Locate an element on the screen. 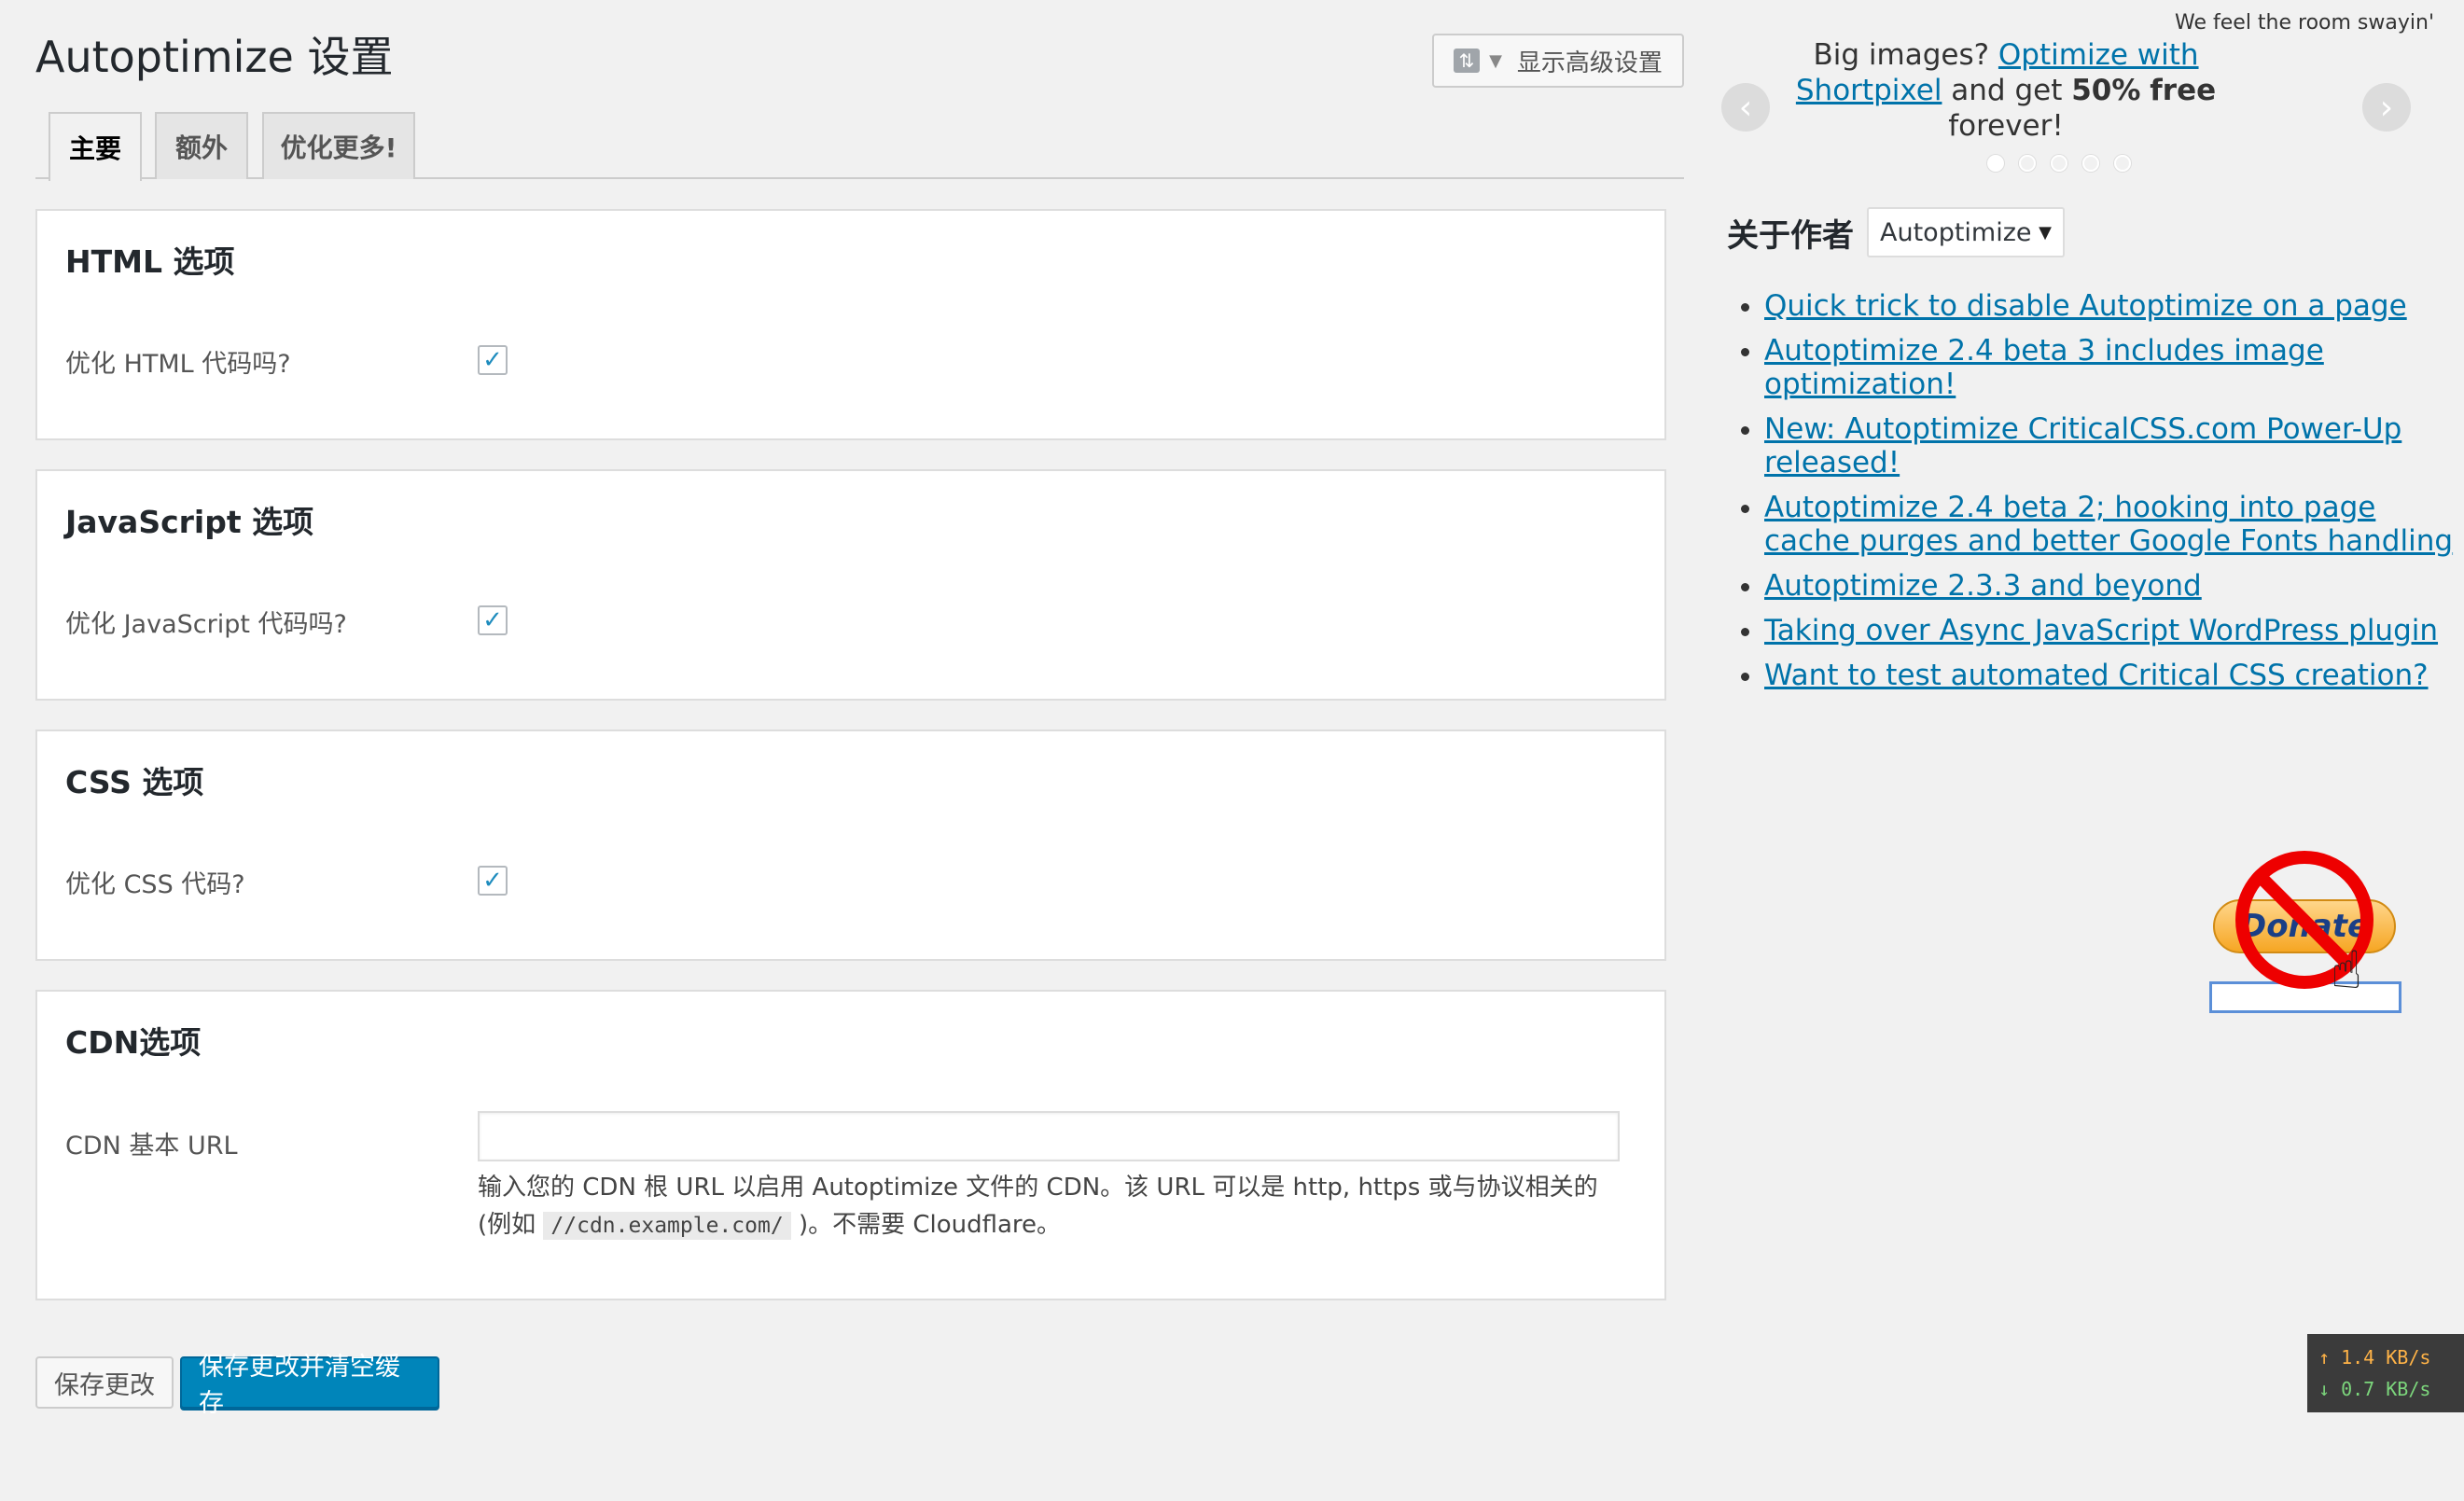 Image resolution: width=2464 pixels, height=1501 pixels. tagline: We feel the room swayin' is located at coordinates (2304, 23).